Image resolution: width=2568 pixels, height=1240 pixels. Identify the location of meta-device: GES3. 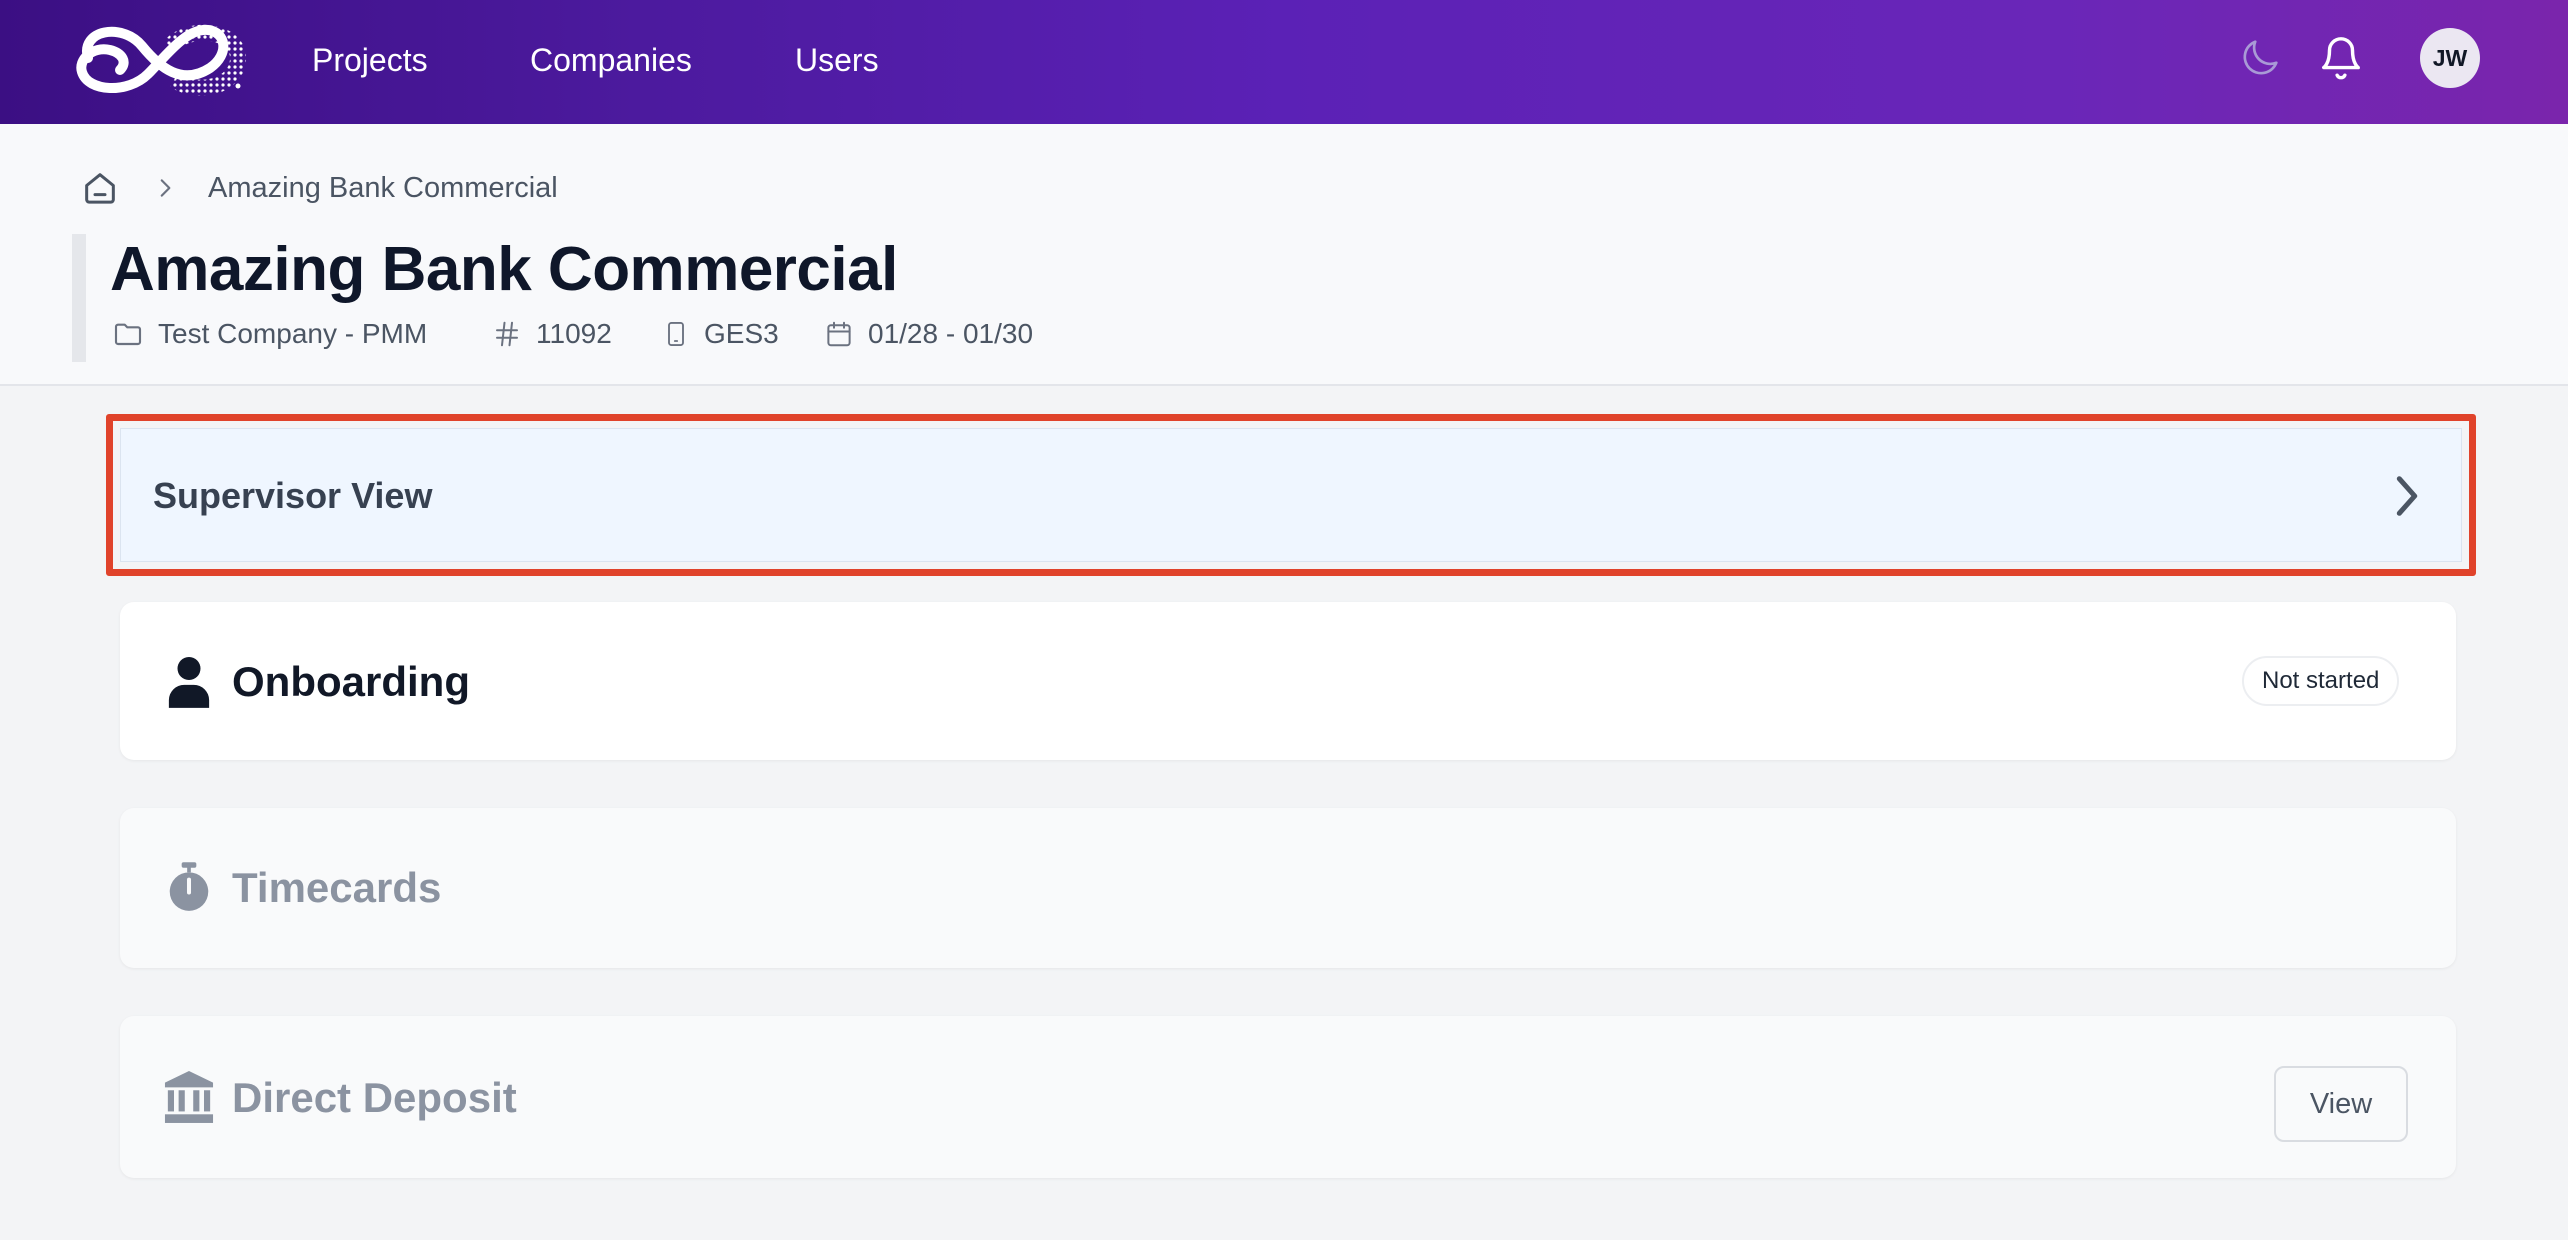
(720, 334).